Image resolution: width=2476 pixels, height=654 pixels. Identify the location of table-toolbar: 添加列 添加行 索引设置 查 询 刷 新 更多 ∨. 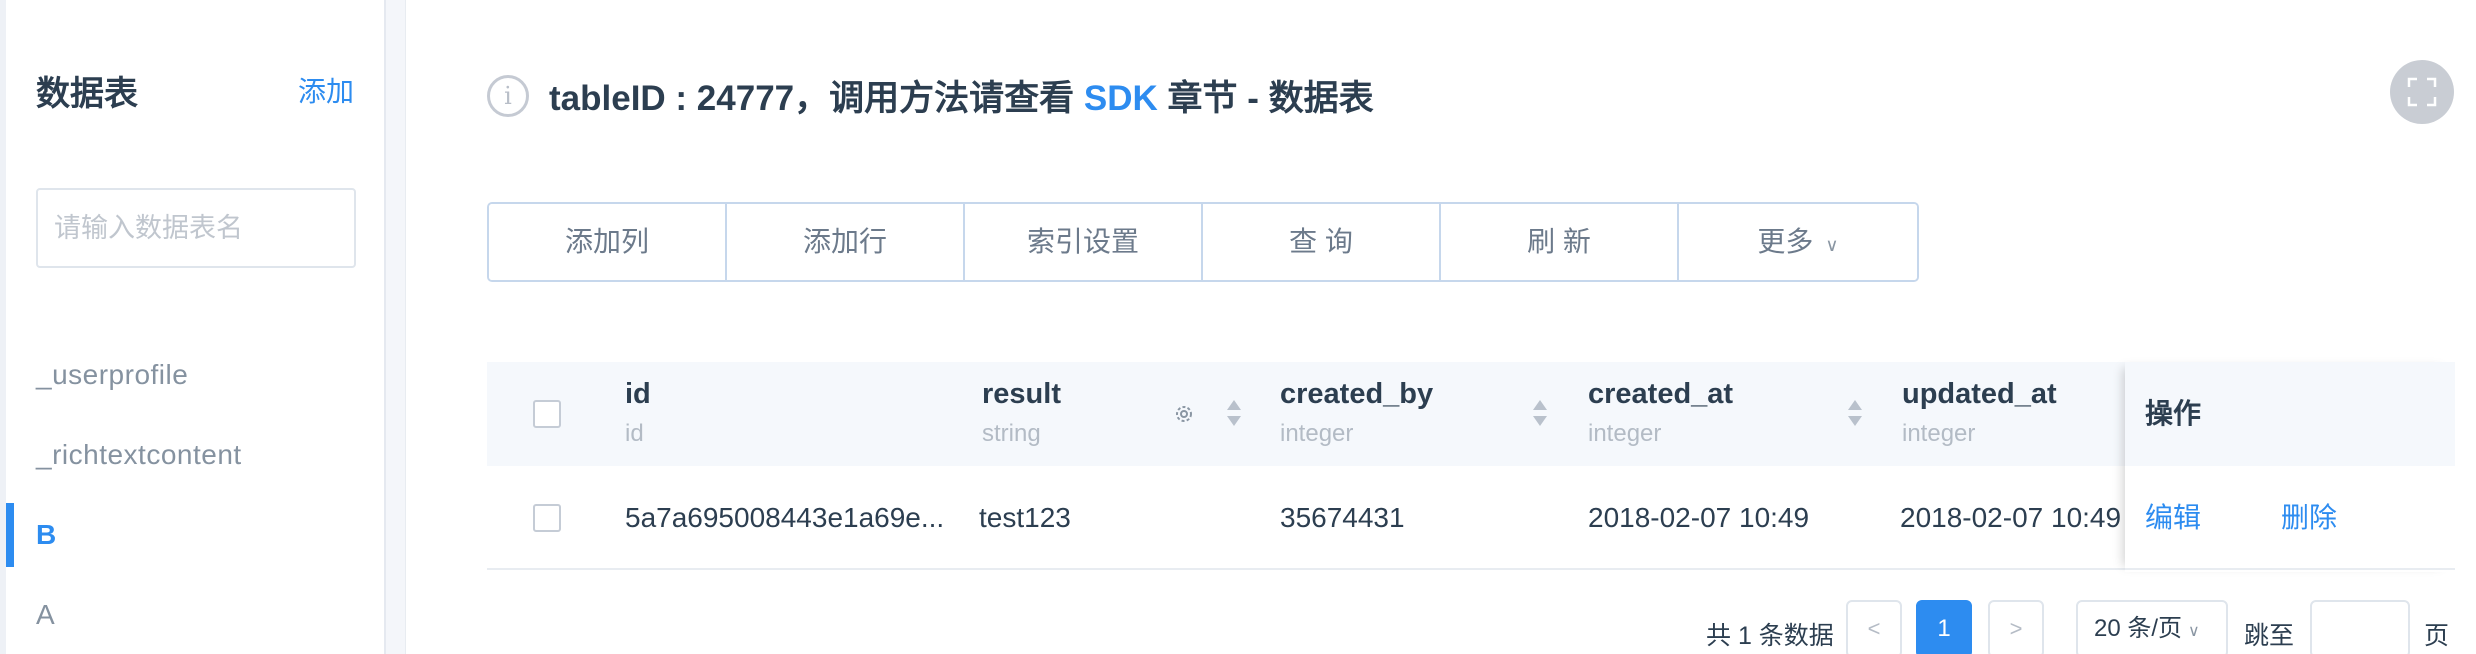
(1203, 242).